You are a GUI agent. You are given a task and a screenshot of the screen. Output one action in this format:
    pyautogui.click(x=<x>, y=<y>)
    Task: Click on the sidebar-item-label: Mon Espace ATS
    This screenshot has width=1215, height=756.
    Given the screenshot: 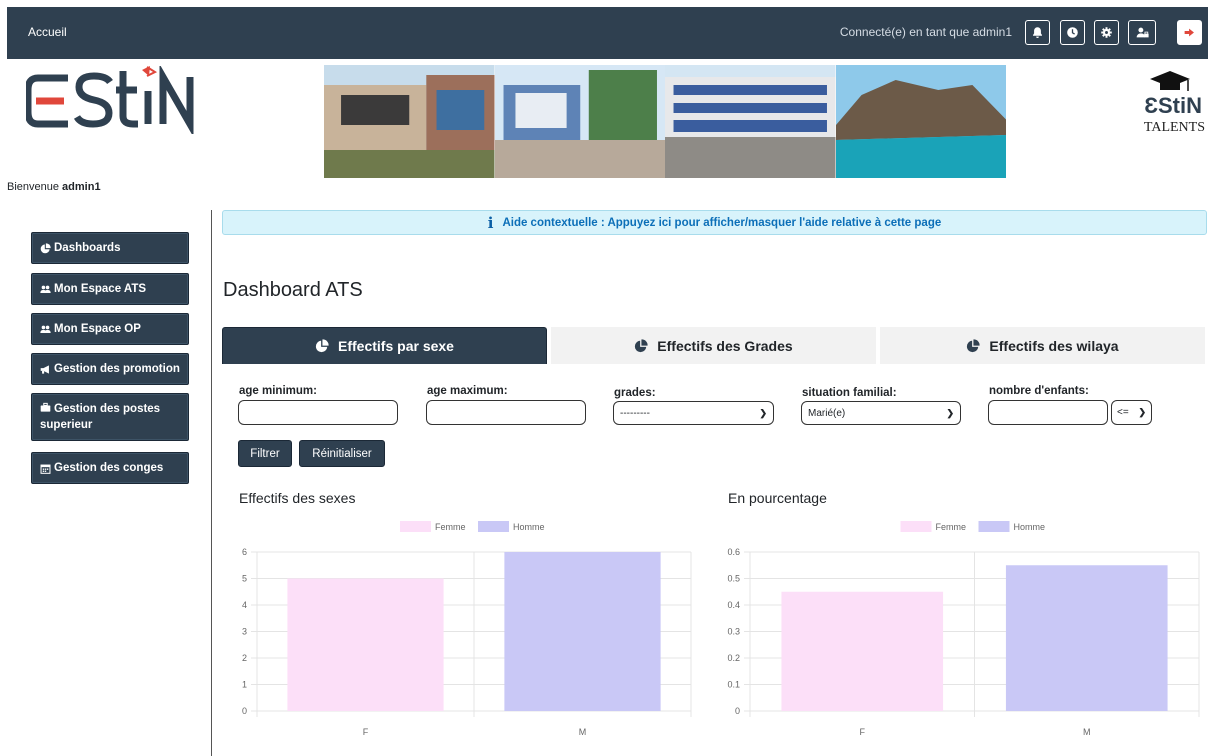 What is the action you would take?
    pyautogui.click(x=100, y=289)
    